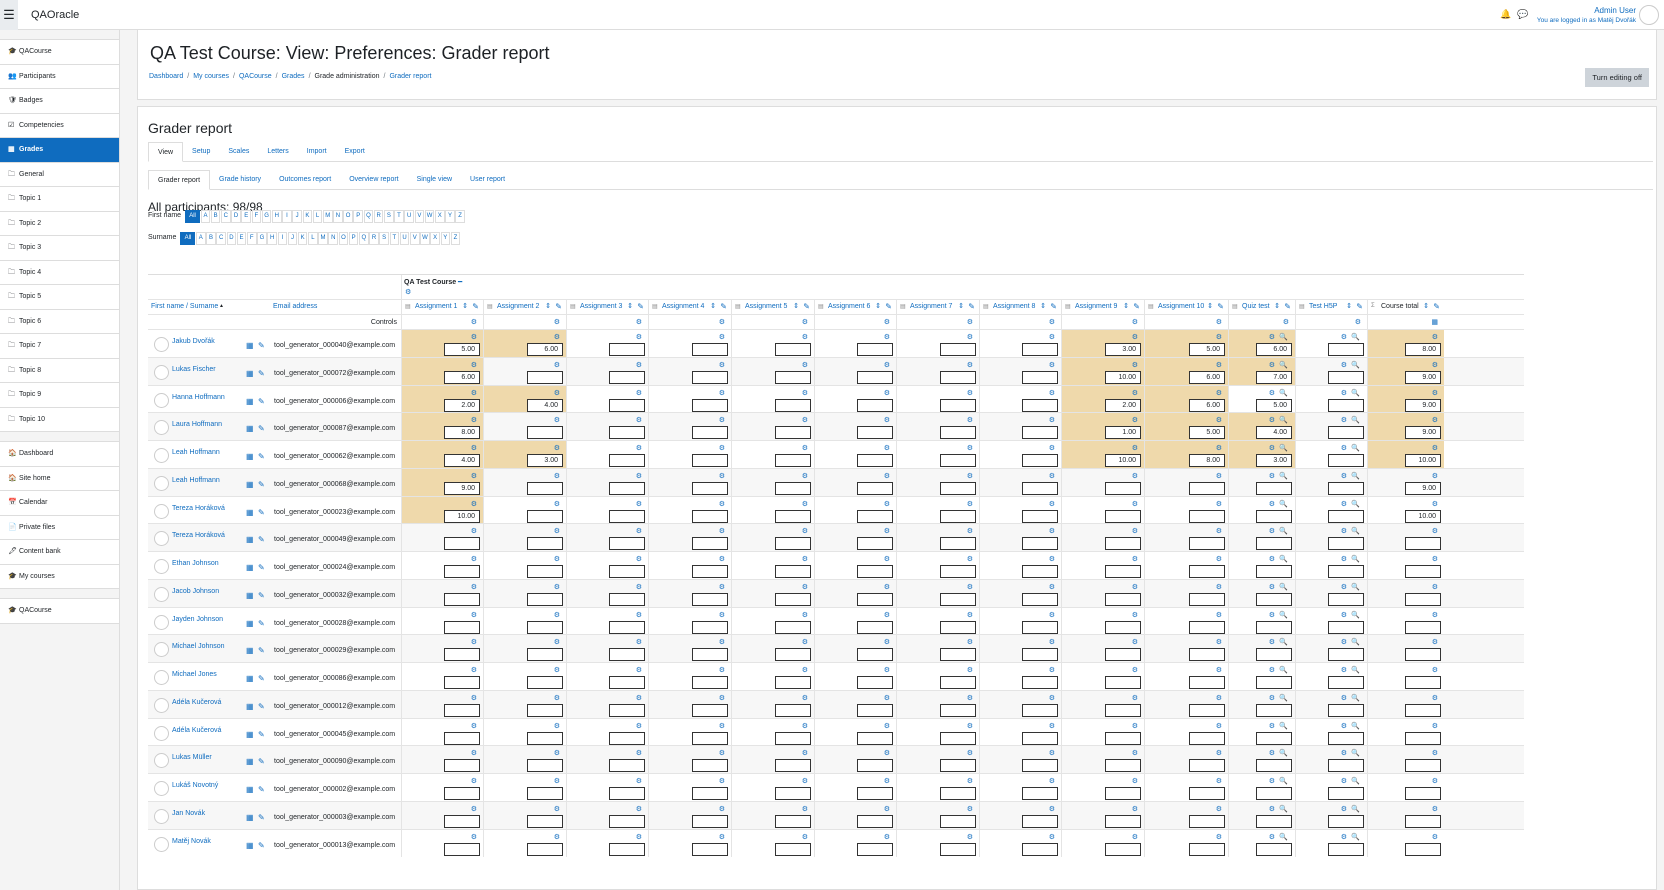  What do you see at coordinates (198, 508) in the screenshot?
I see `user-name-link: Tereza Horáková` at bounding box center [198, 508].